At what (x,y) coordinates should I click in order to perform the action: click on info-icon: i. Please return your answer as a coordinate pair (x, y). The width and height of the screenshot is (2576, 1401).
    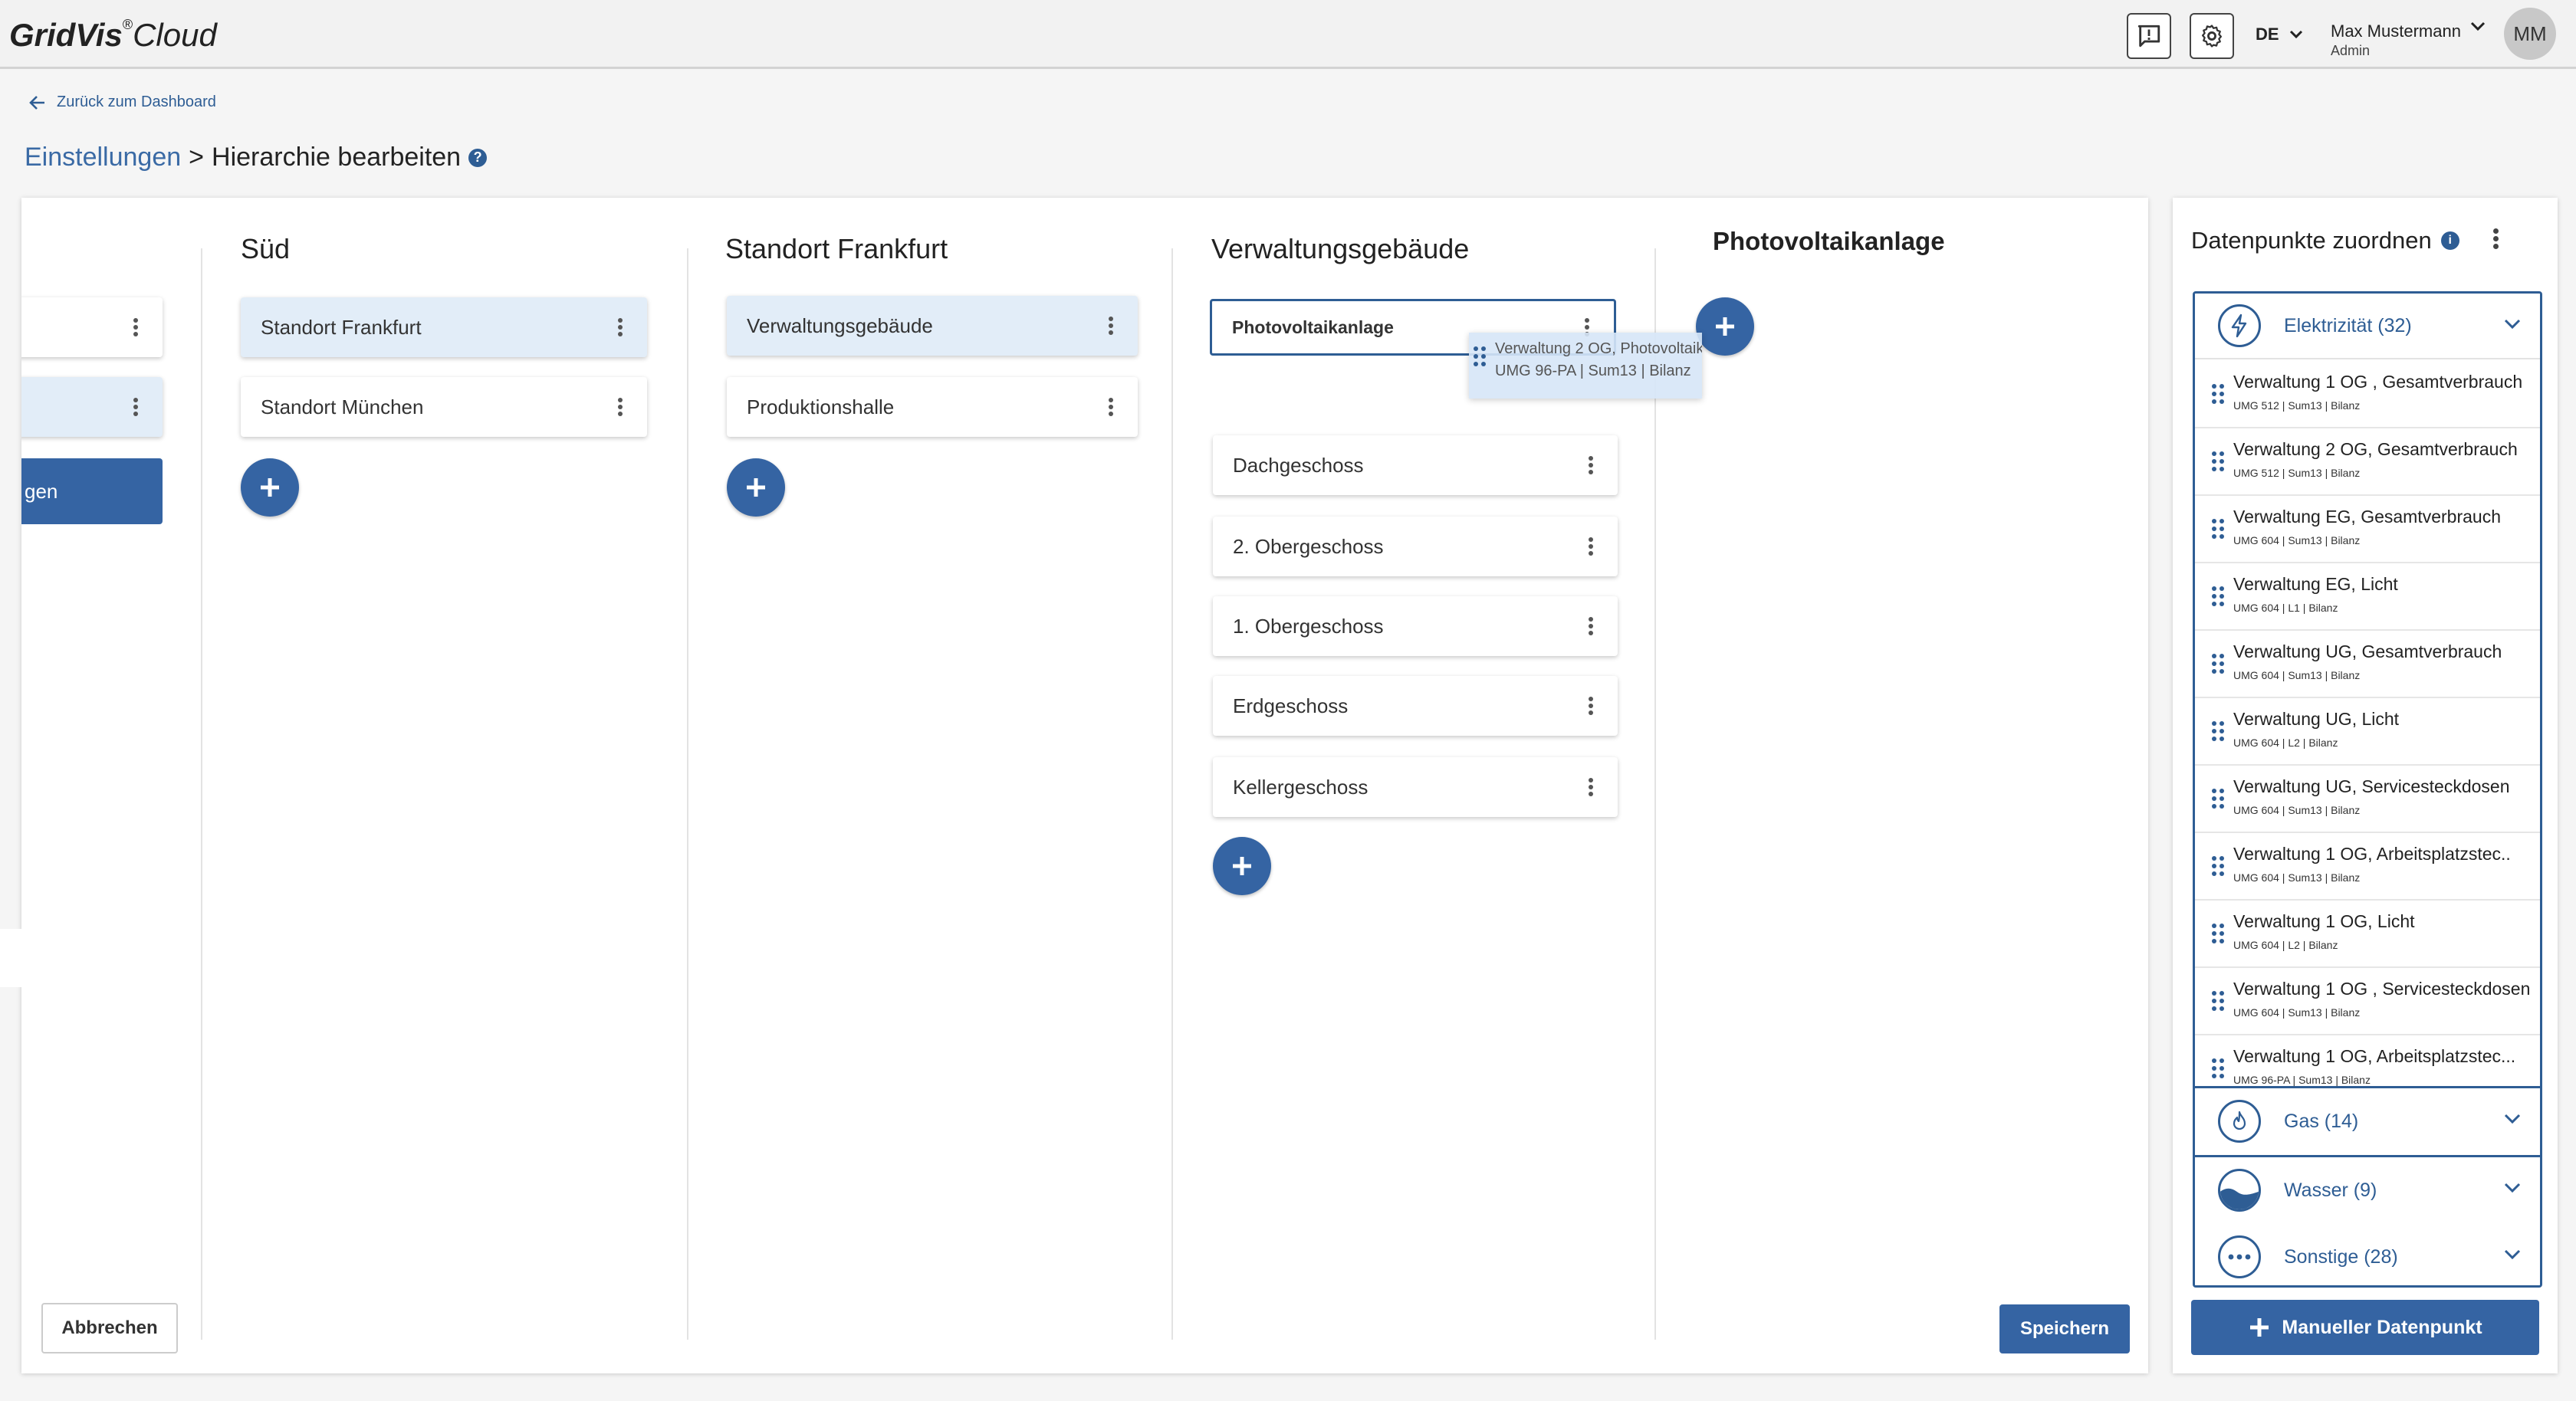
    Looking at the image, I should click on (2449, 240).